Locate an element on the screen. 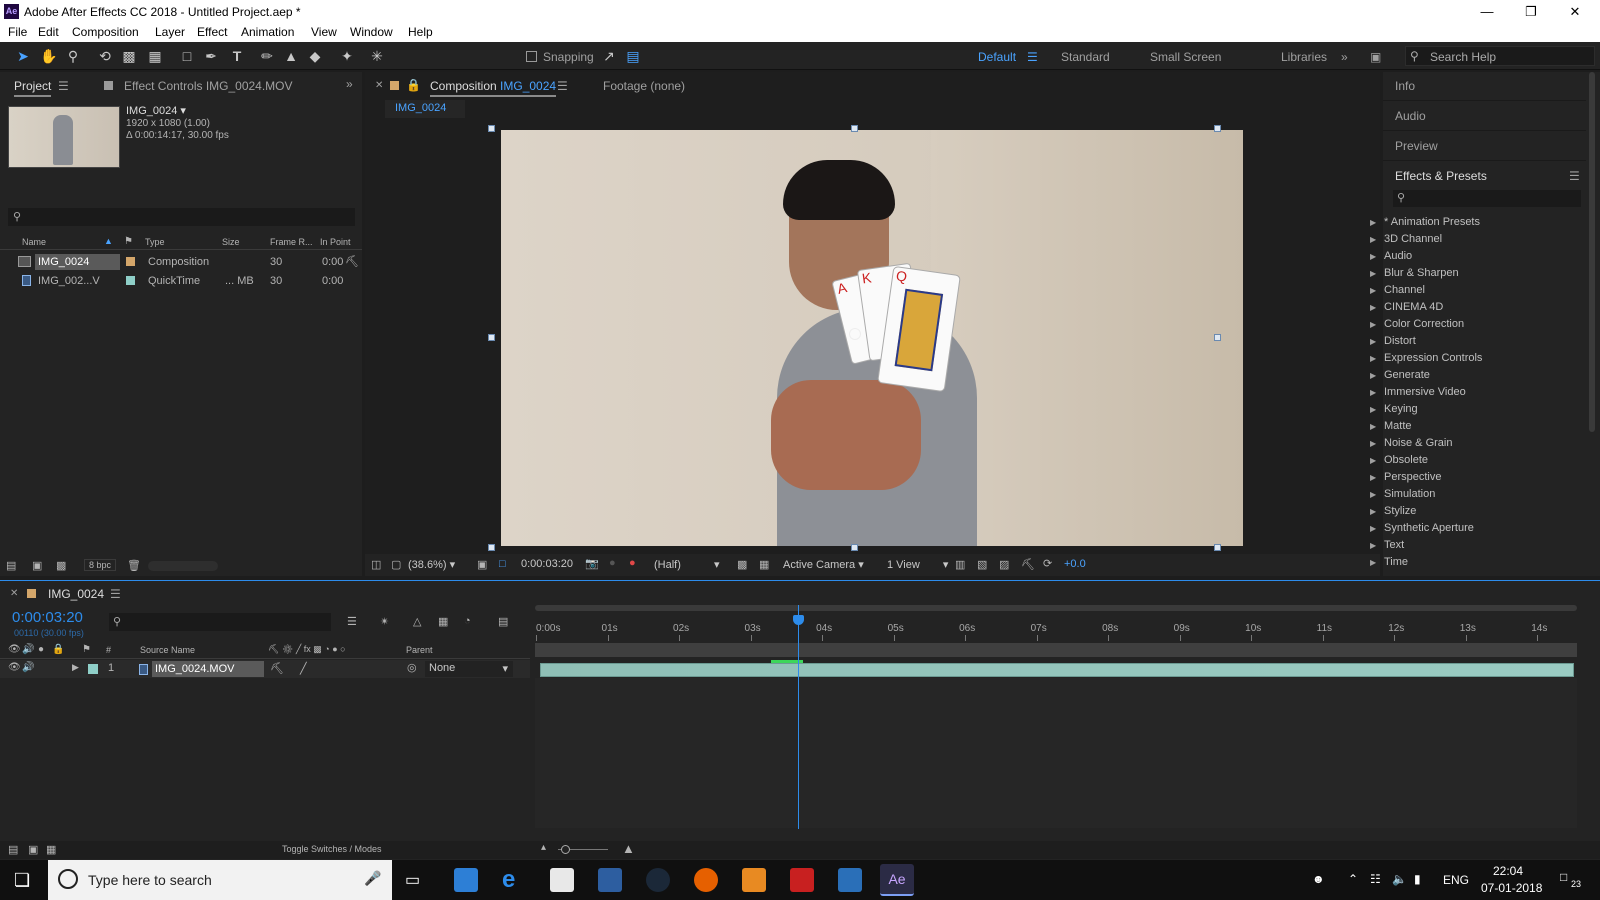 This screenshot has width=1600, height=900. expand-layer-switches-icon: ▤ is located at coordinates (13, 849).